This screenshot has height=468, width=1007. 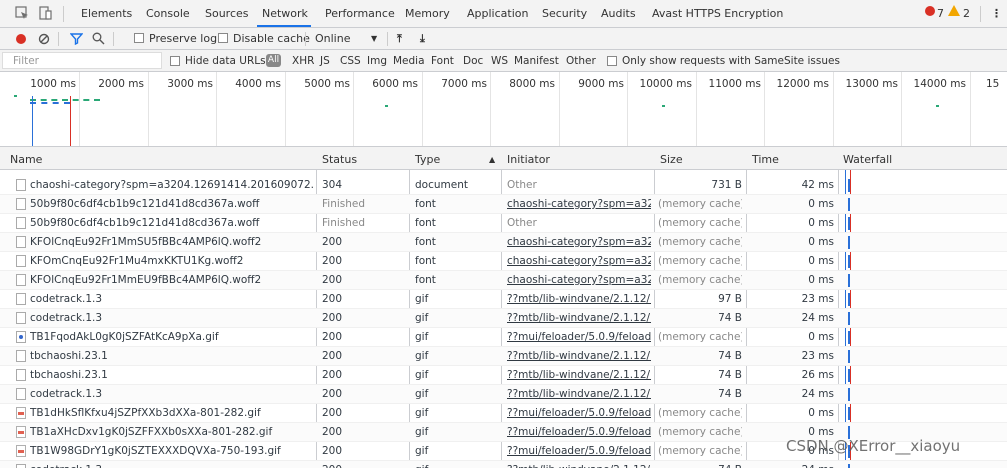 What do you see at coordinates (386, 106) in the screenshot?
I see `timeline-activity` at bounding box center [386, 106].